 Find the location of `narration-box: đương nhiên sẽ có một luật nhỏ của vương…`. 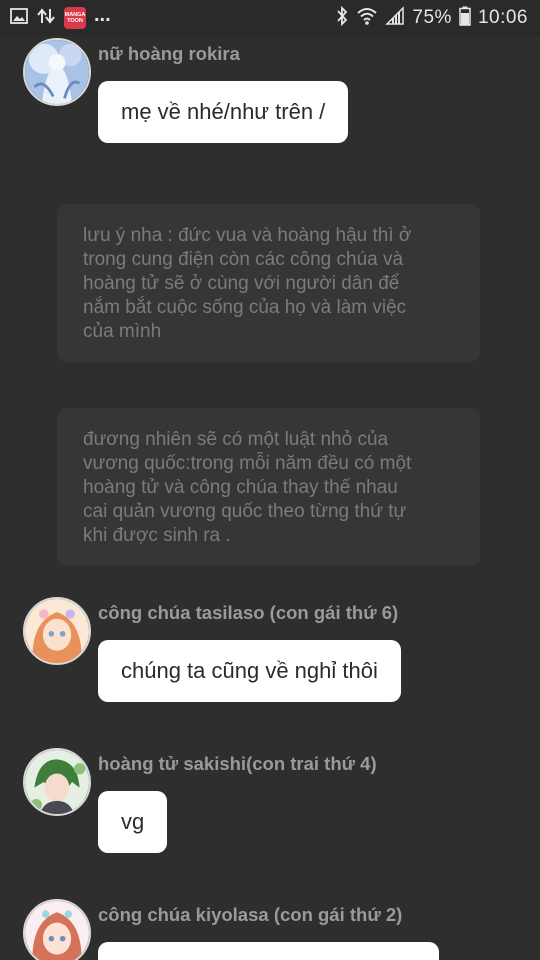

narration-box: đương nhiên sẽ có một luật nhỏ của vương… is located at coordinates (268, 487).